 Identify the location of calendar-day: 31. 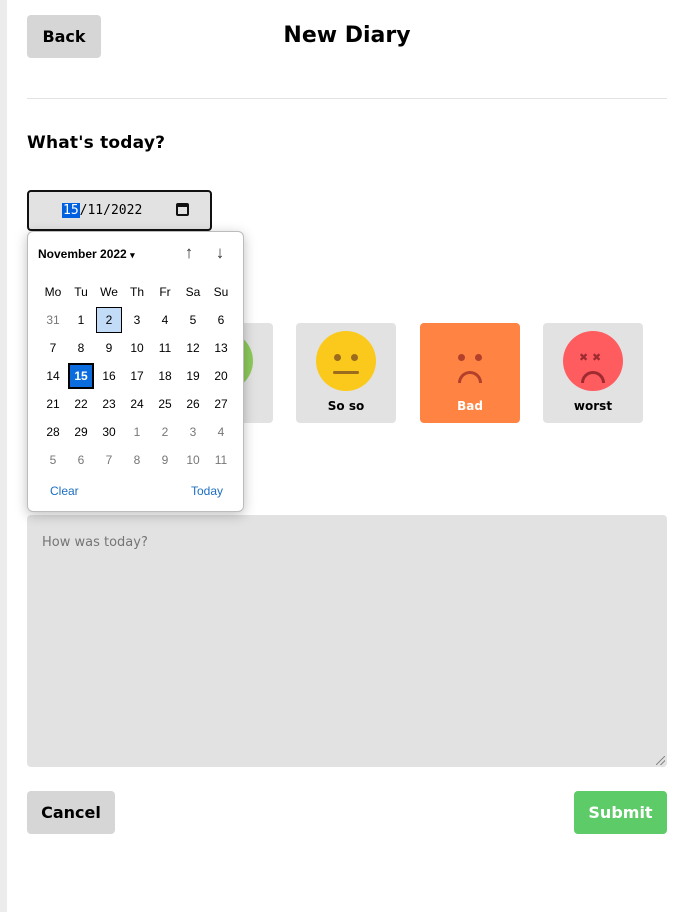
(53, 320).